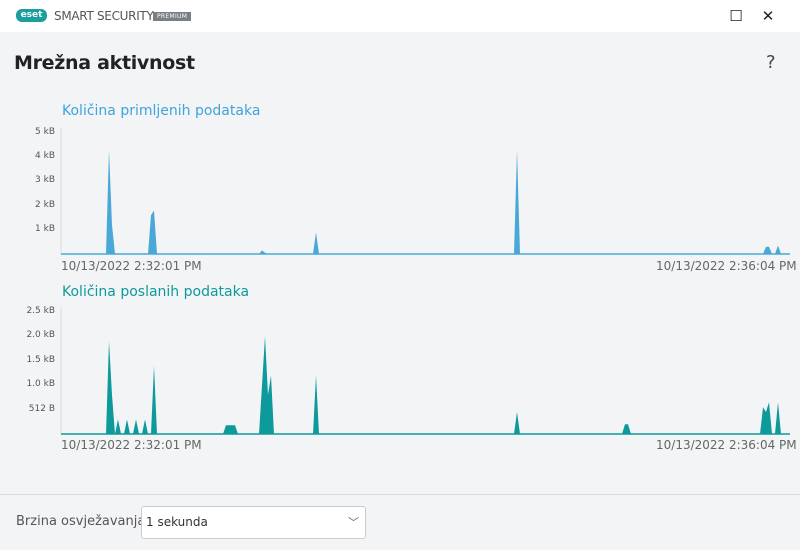 This screenshot has width=800, height=550. What do you see at coordinates (81, 521) in the screenshot?
I see `refresh-rate-label: Brzina osvježavanja` at bounding box center [81, 521].